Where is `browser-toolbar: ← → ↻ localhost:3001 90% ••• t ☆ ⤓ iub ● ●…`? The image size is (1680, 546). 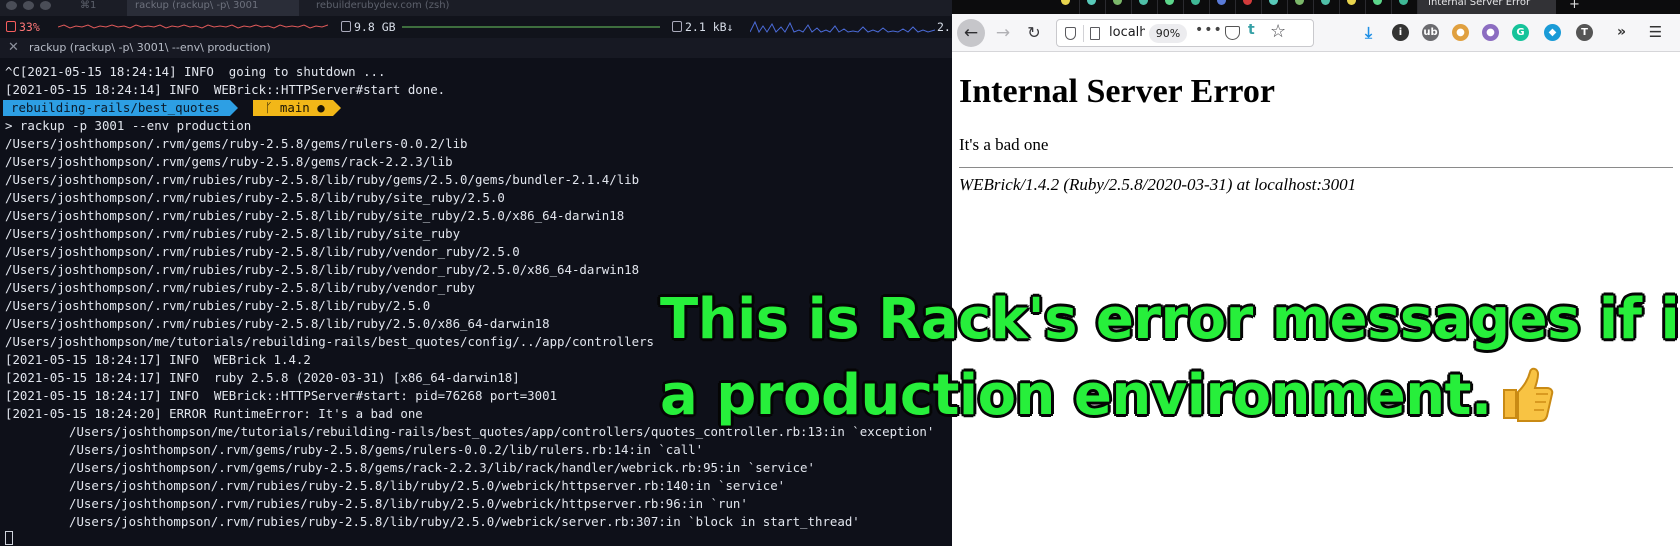
browser-toolbar: ← → ↻ localhost:3001 90% ••• t ☆ ⤓ iub ● ●… is located at coordinates (1316, 33).